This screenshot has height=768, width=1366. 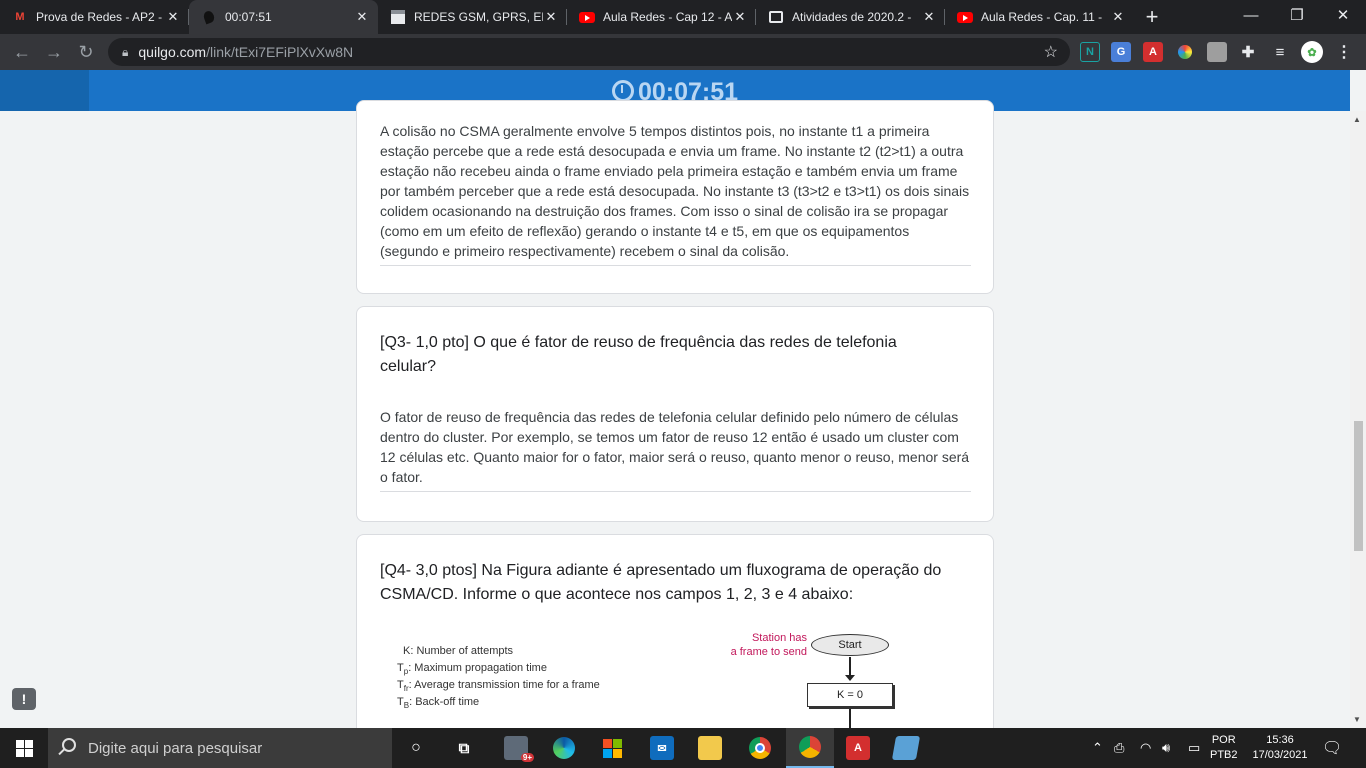 What do you see at coordinates (1152, 17) in the screenshot?
I see `new-tab-button: +` at bounding box center [1152, 17].